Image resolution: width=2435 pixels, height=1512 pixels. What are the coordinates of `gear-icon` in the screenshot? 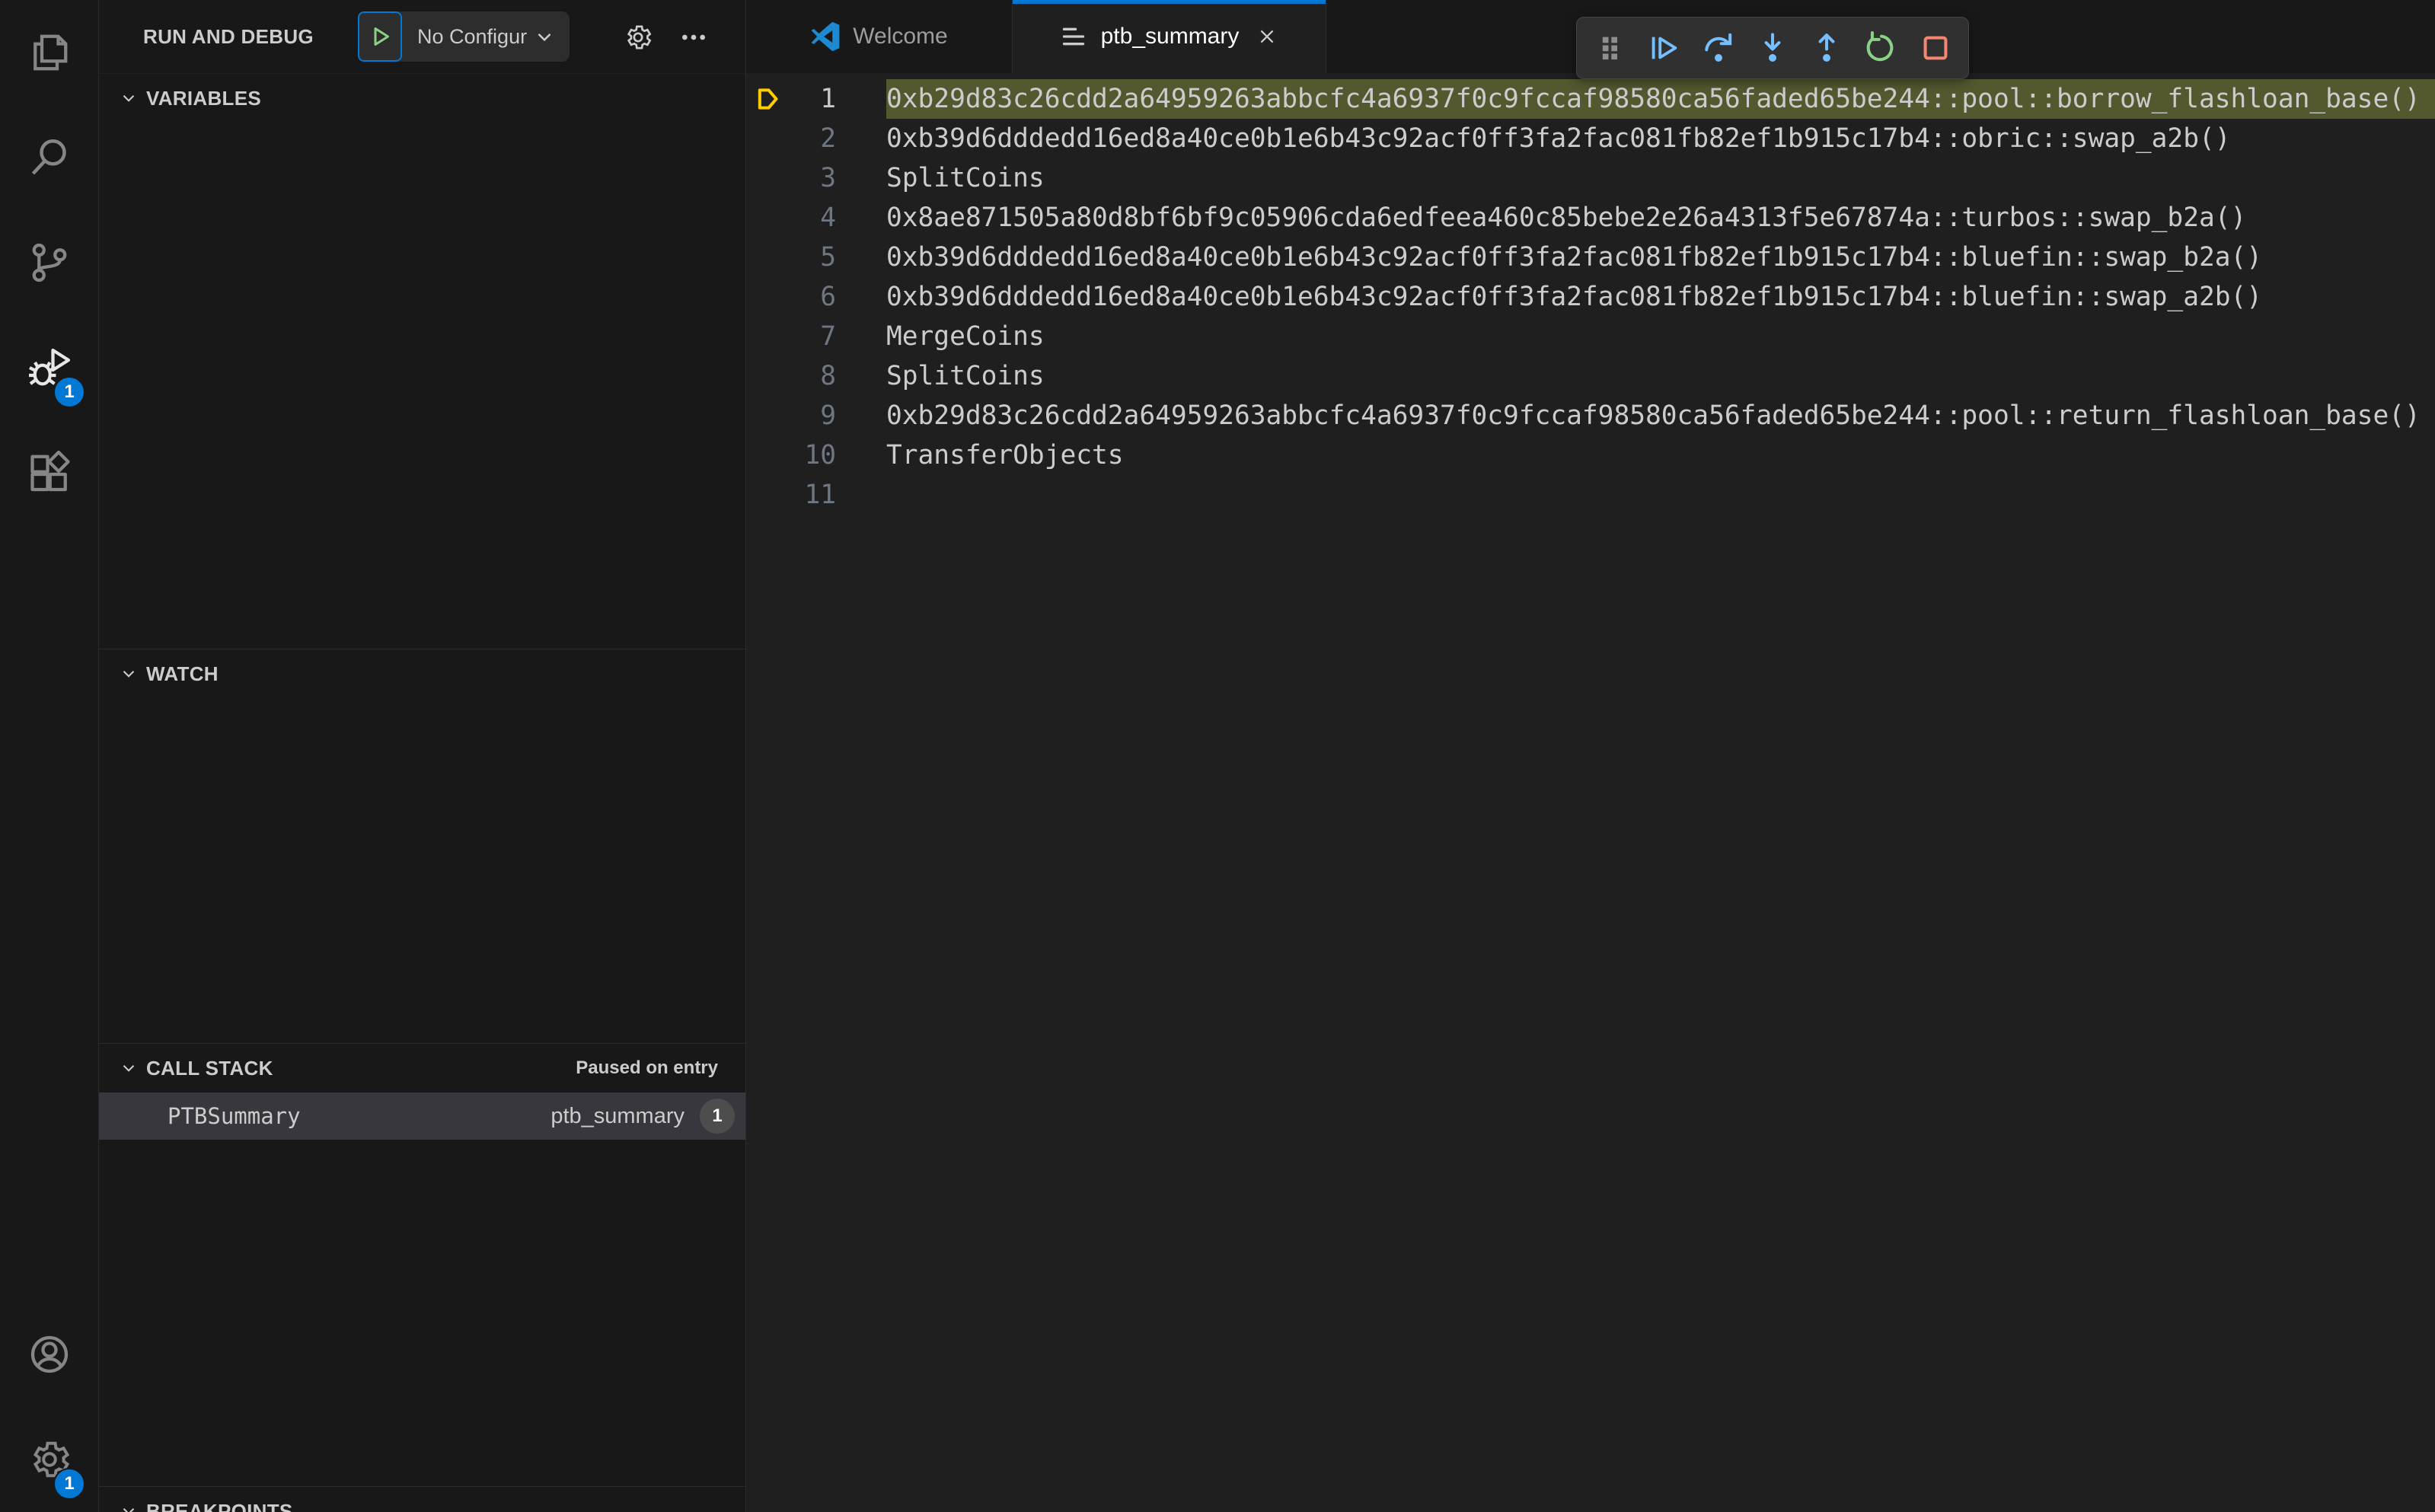 It's located at (639, 37).